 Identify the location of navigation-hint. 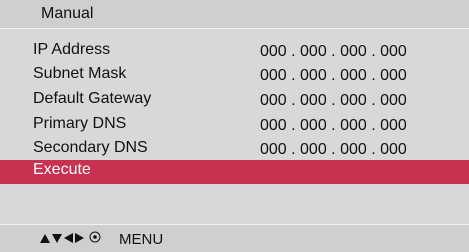
(70, 239).